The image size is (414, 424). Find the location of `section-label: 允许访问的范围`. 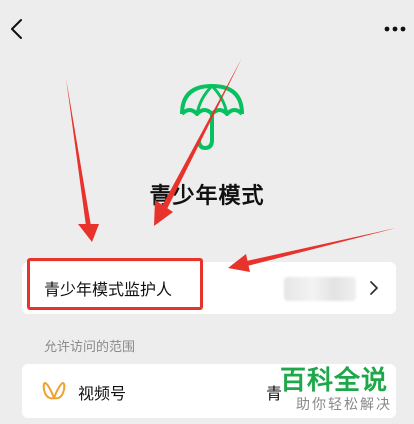

section-label: 允许访问的范围 is located at coordinates (90, 347).